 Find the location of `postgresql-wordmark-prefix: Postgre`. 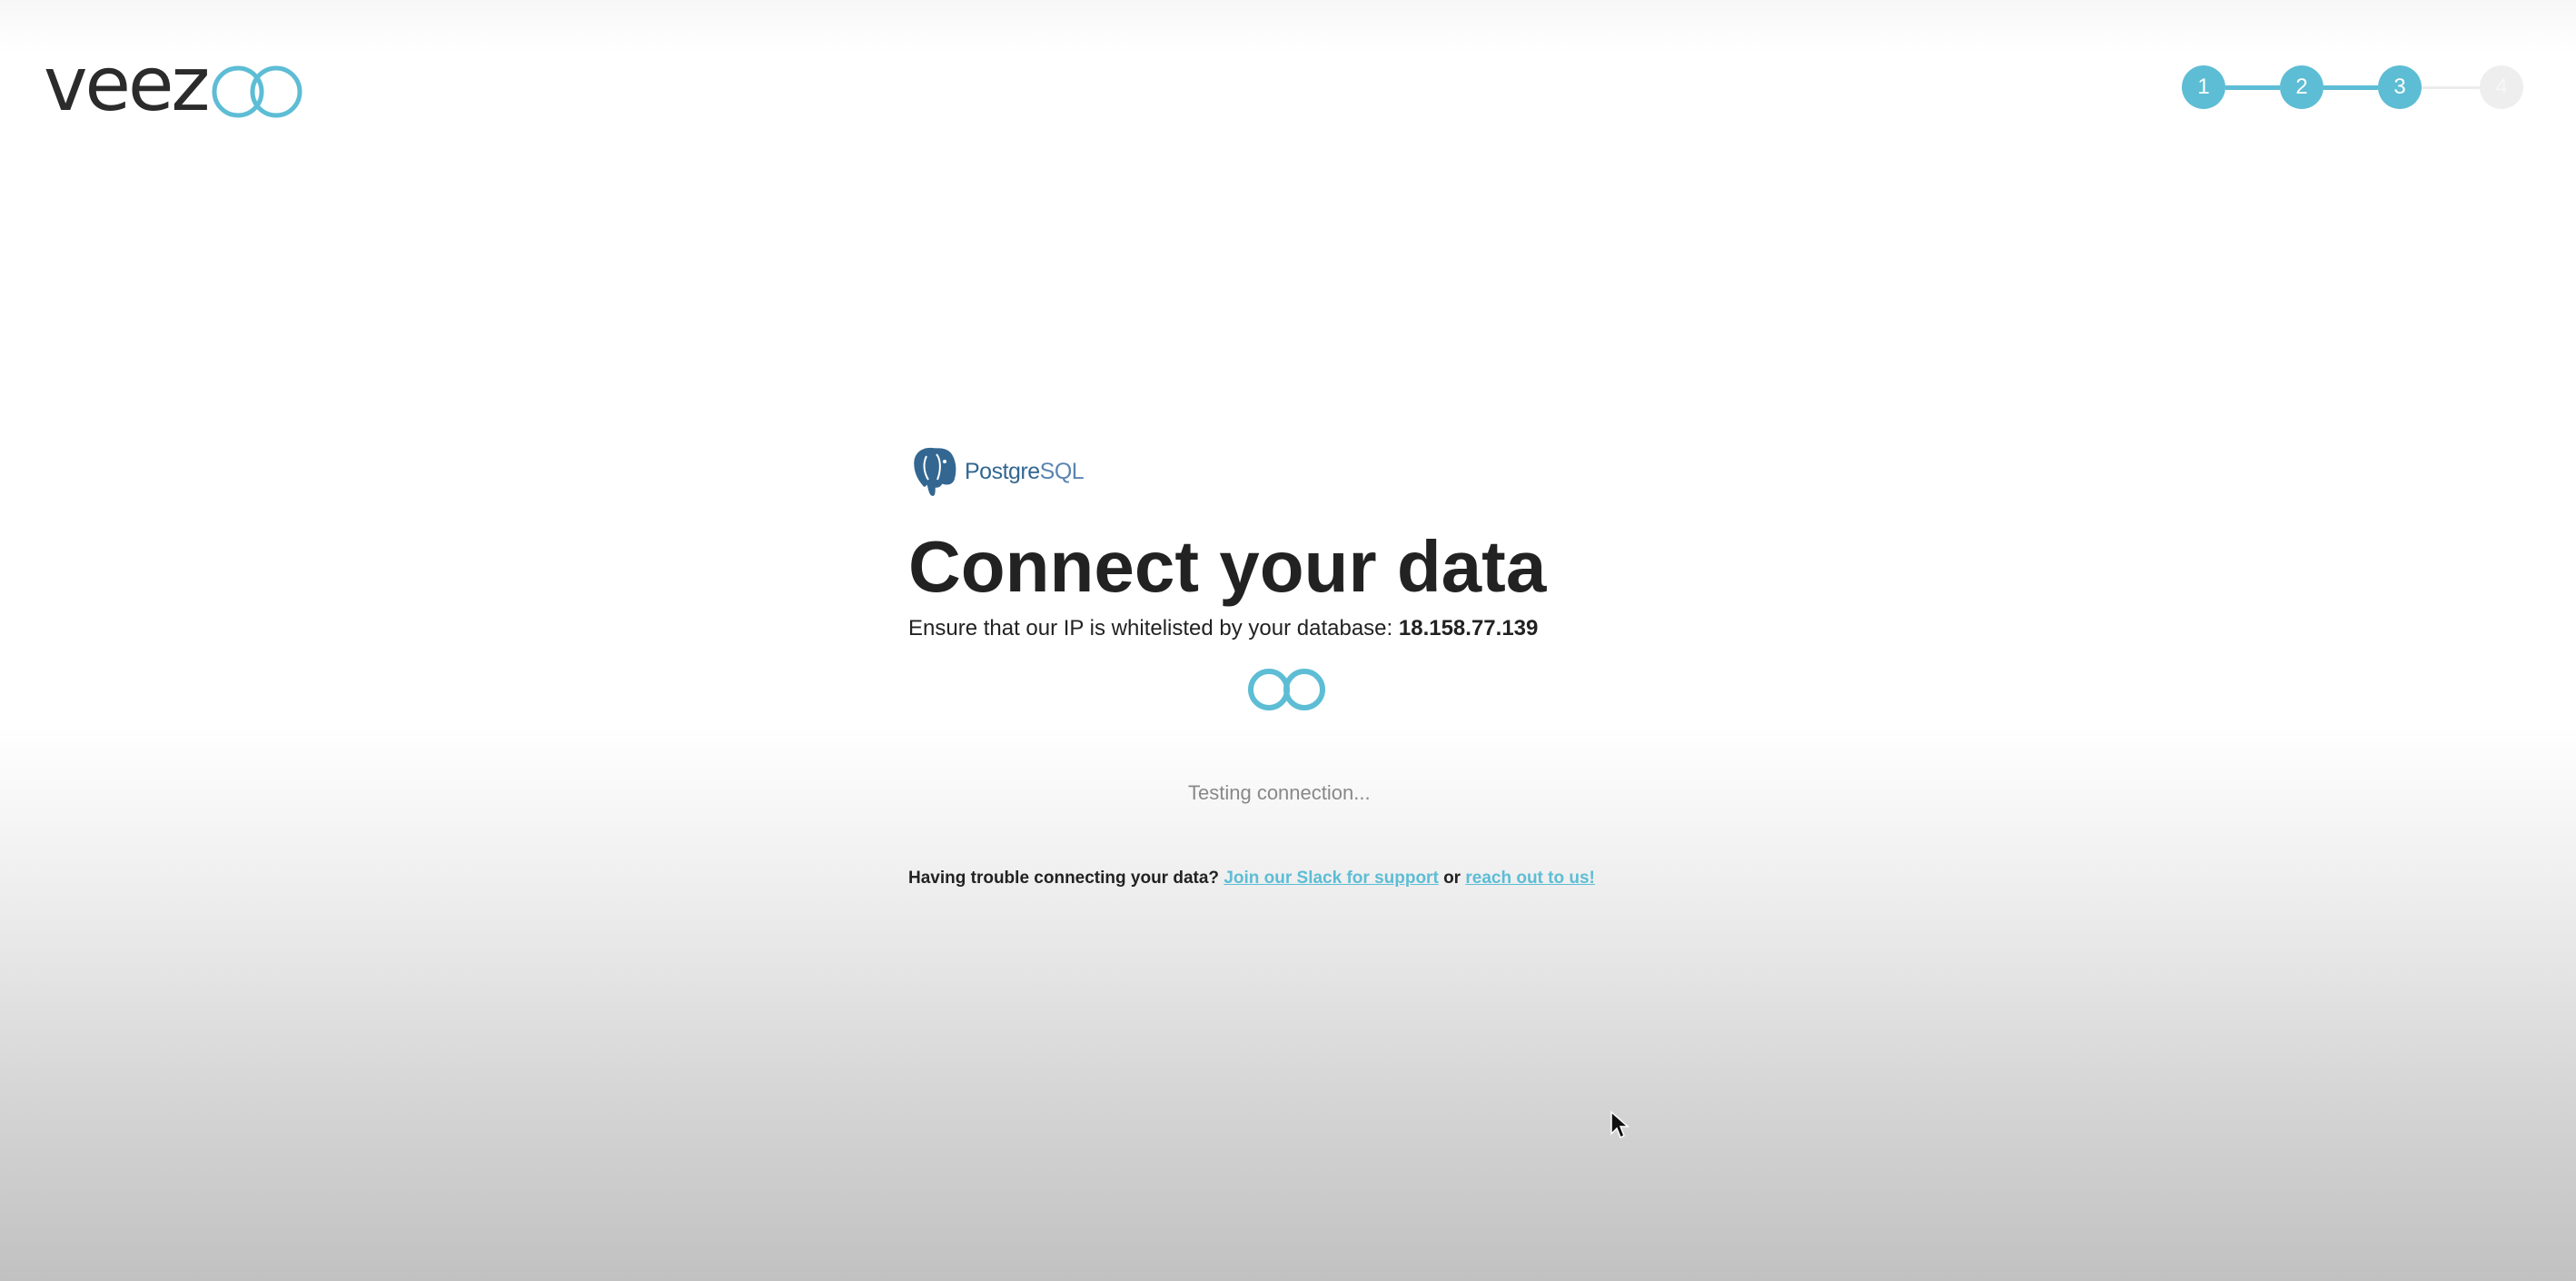

postgresql-wordmark-prefix: Postgre is located at coordinates (1002, 471).